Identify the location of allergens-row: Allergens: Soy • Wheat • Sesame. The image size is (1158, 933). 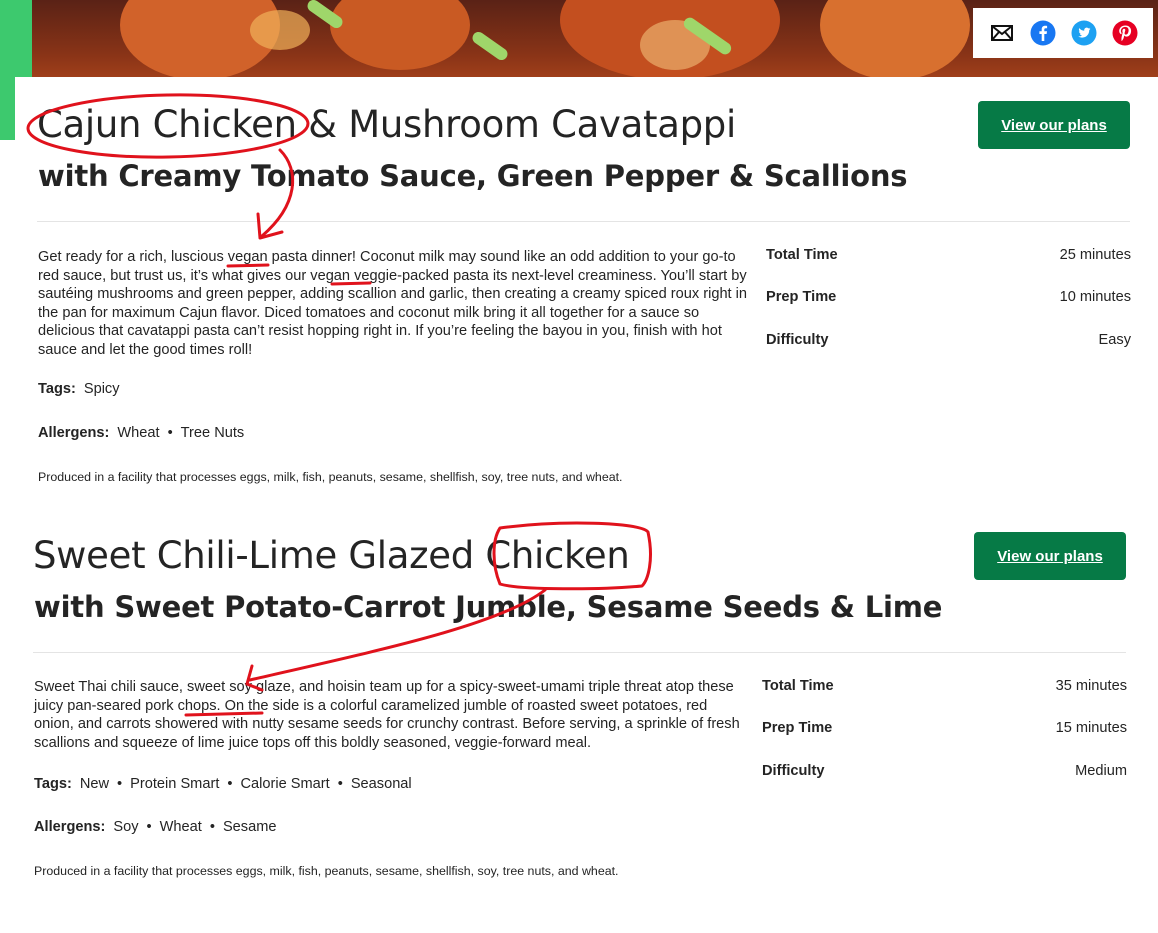
(155, 827).